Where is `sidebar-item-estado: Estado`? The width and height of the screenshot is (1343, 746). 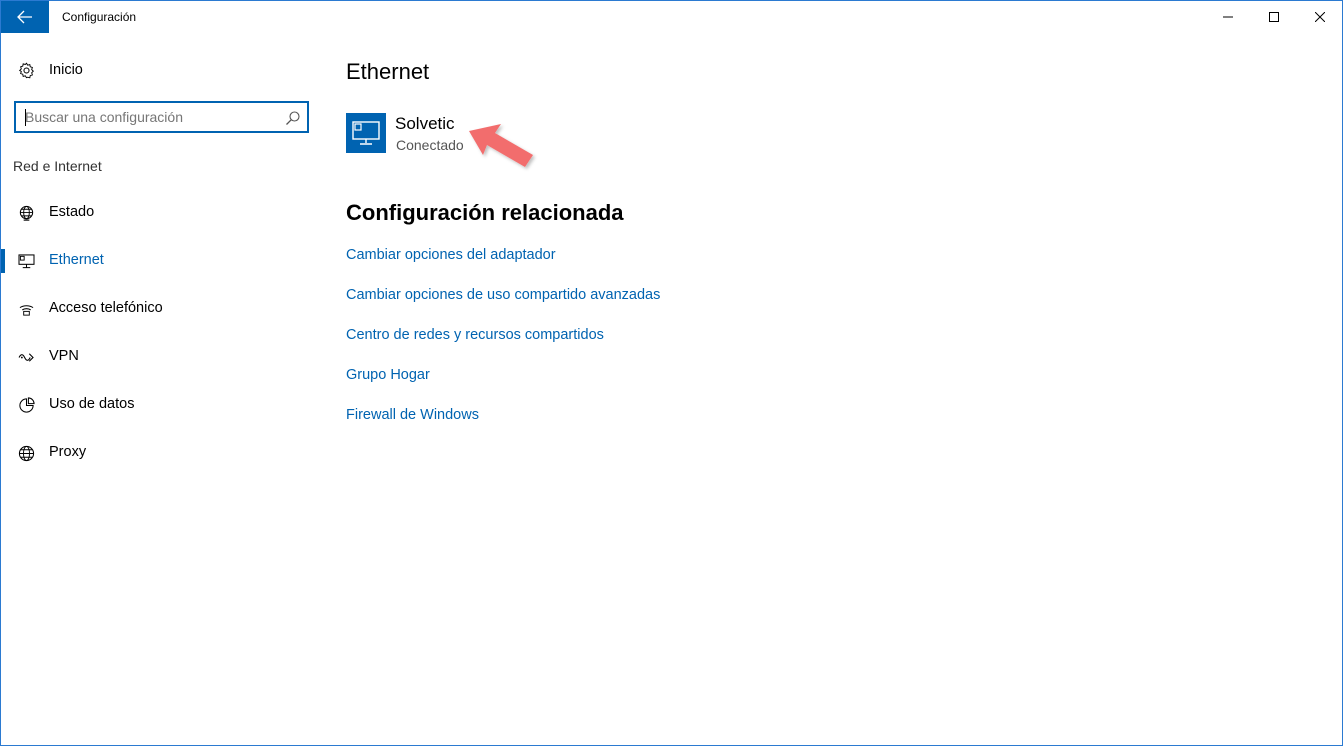
sidebar-item-estado: Estado is located at coordinates (161, 213).